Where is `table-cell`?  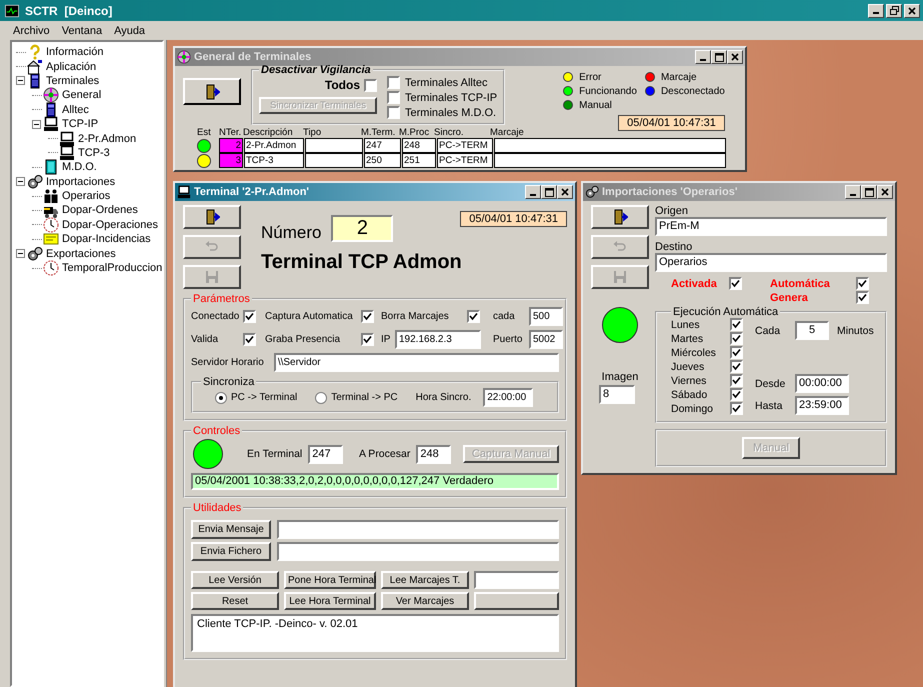
table-cell is located at coordinates (334, 160).